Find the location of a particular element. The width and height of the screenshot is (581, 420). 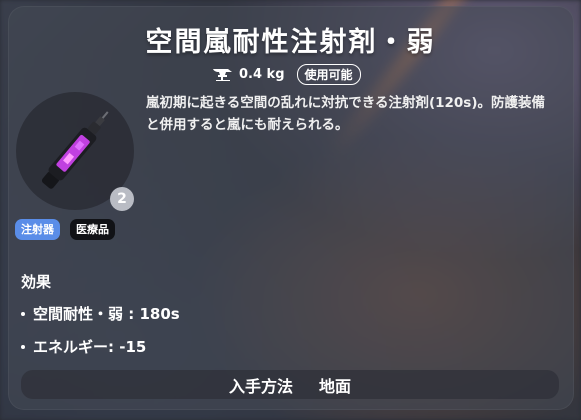

usable-badge: 使用可能 is located at coordinates (328, 74).